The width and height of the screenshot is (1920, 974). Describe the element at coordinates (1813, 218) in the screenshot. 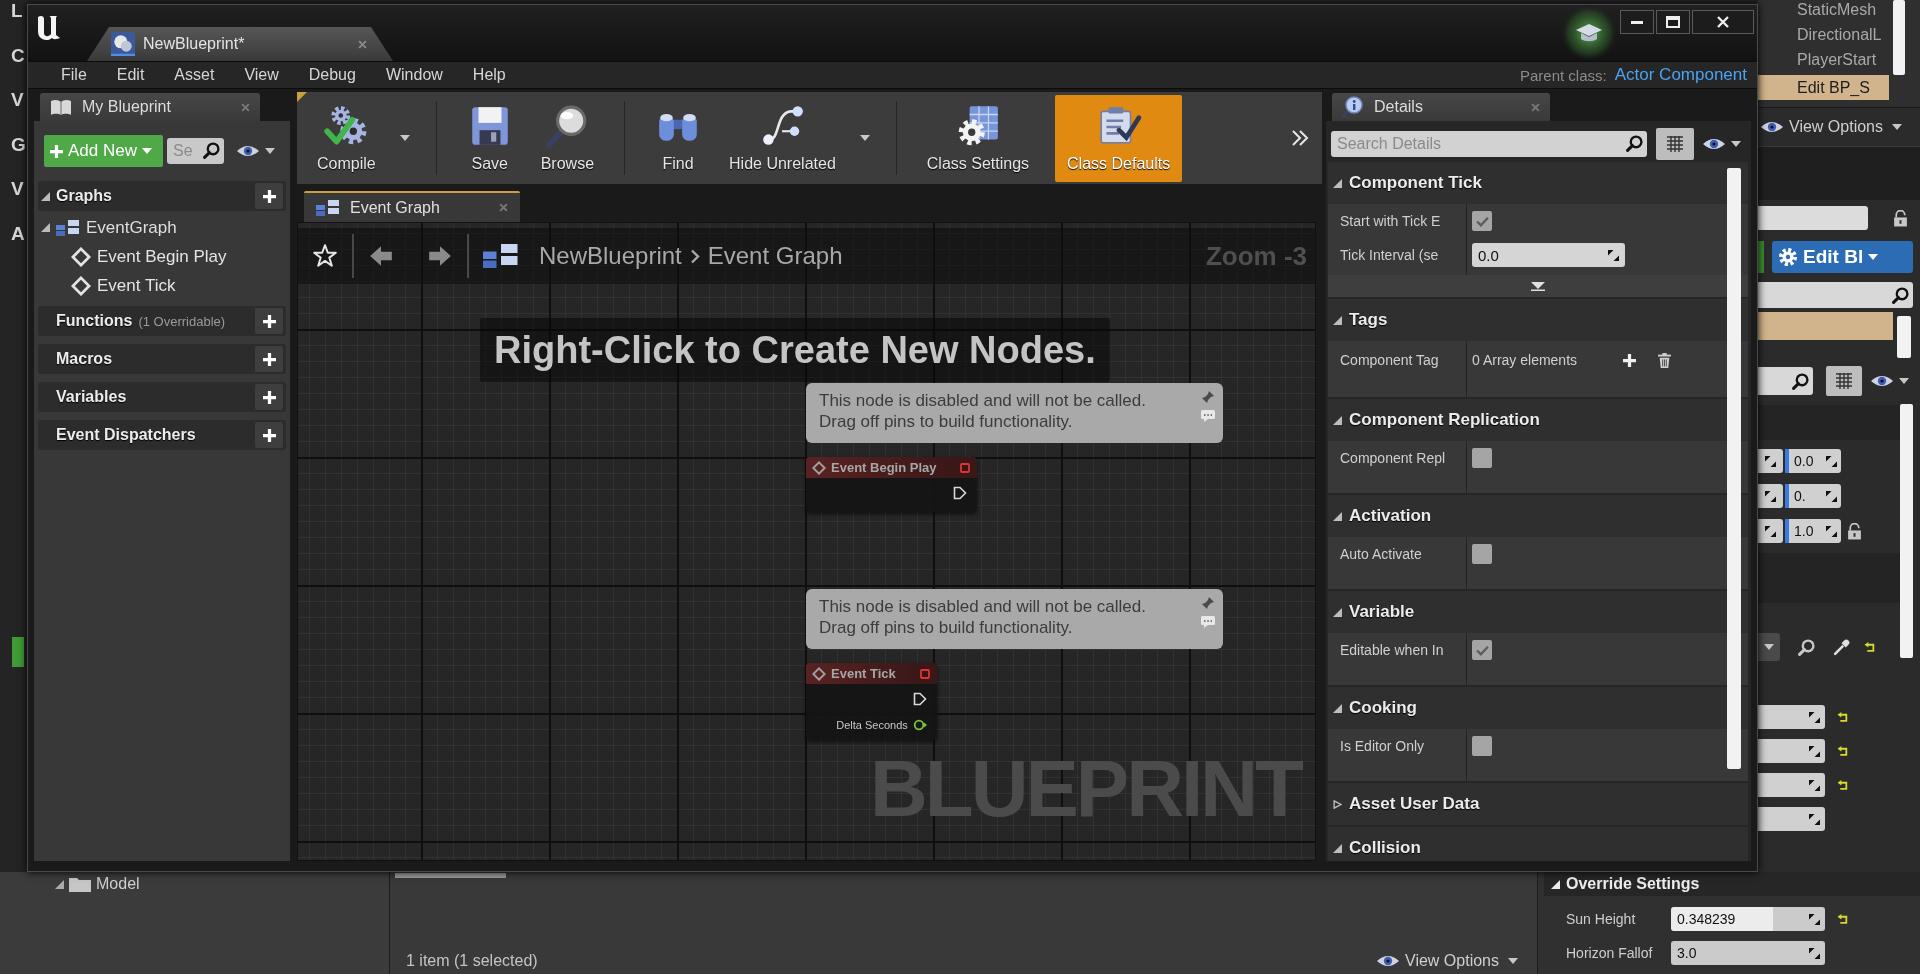

I see `input-field` at that location.